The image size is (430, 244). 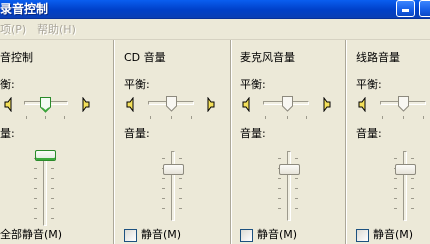 What do you see at coordinates (424, 8) in the screenshot?
I see `maximize-button` at bounding box center [424, 8].